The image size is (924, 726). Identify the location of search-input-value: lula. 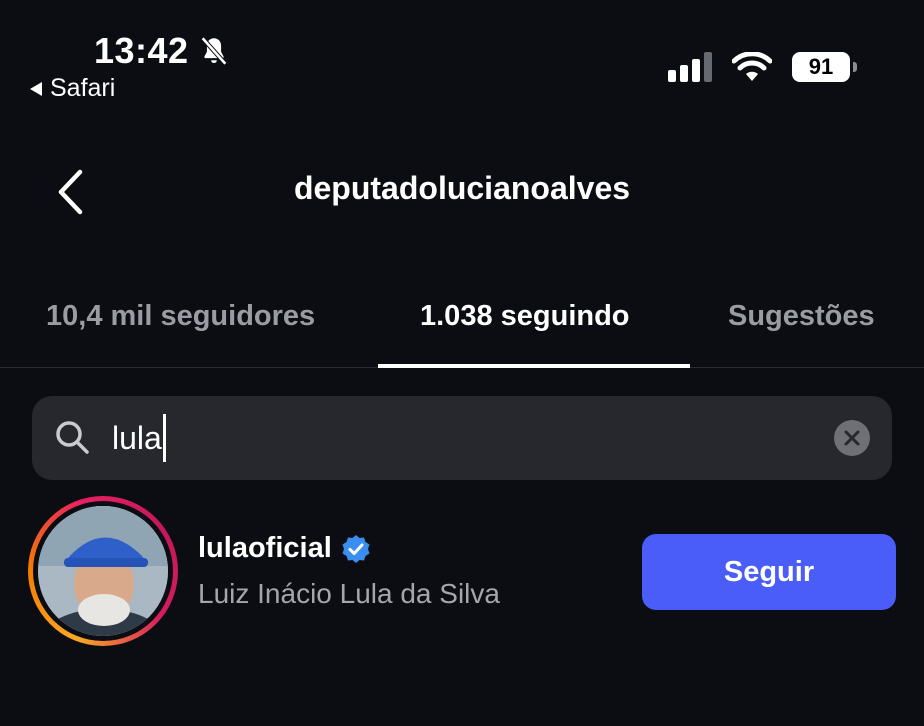
(137, 437).